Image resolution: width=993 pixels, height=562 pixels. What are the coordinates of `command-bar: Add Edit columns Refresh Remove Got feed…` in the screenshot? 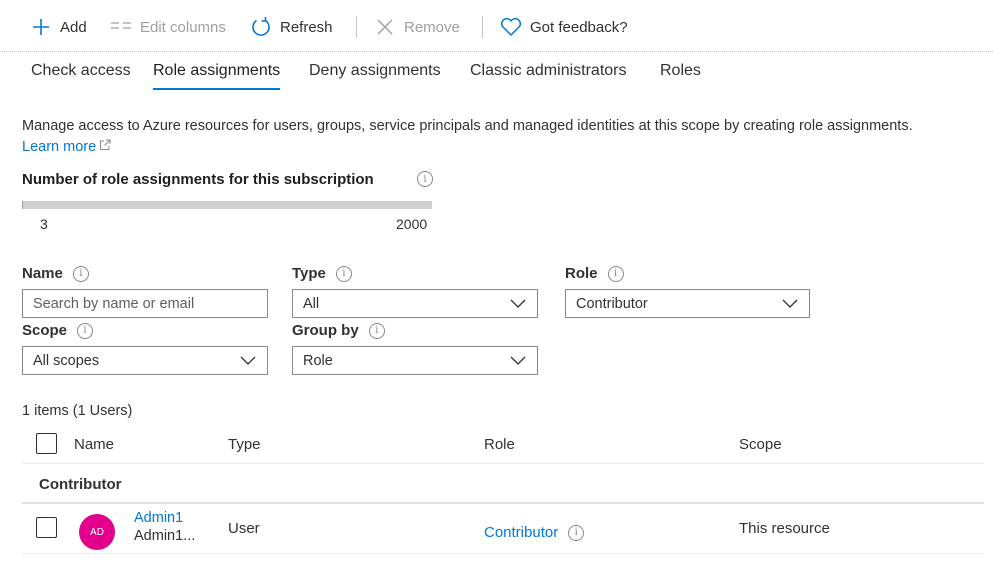 It's located at (496, 26).